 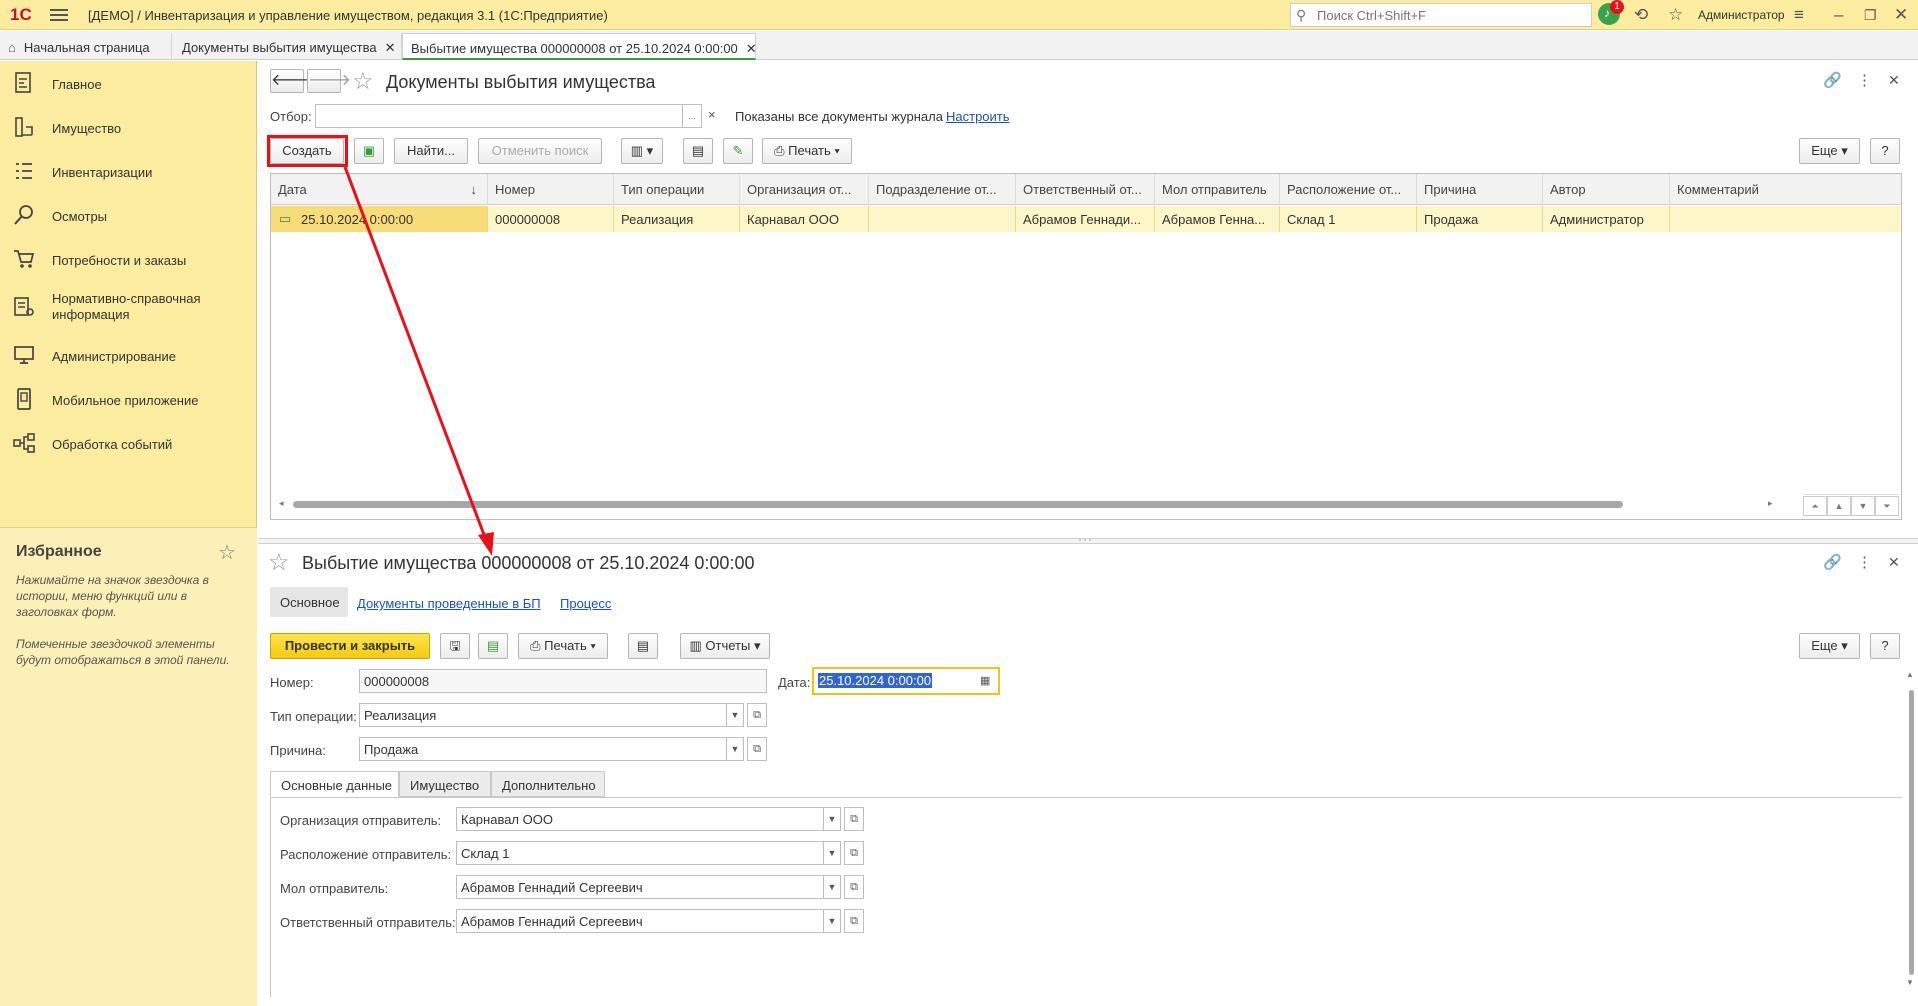 I want to click on tab-property: Имущество, so click(x=445, y=784).